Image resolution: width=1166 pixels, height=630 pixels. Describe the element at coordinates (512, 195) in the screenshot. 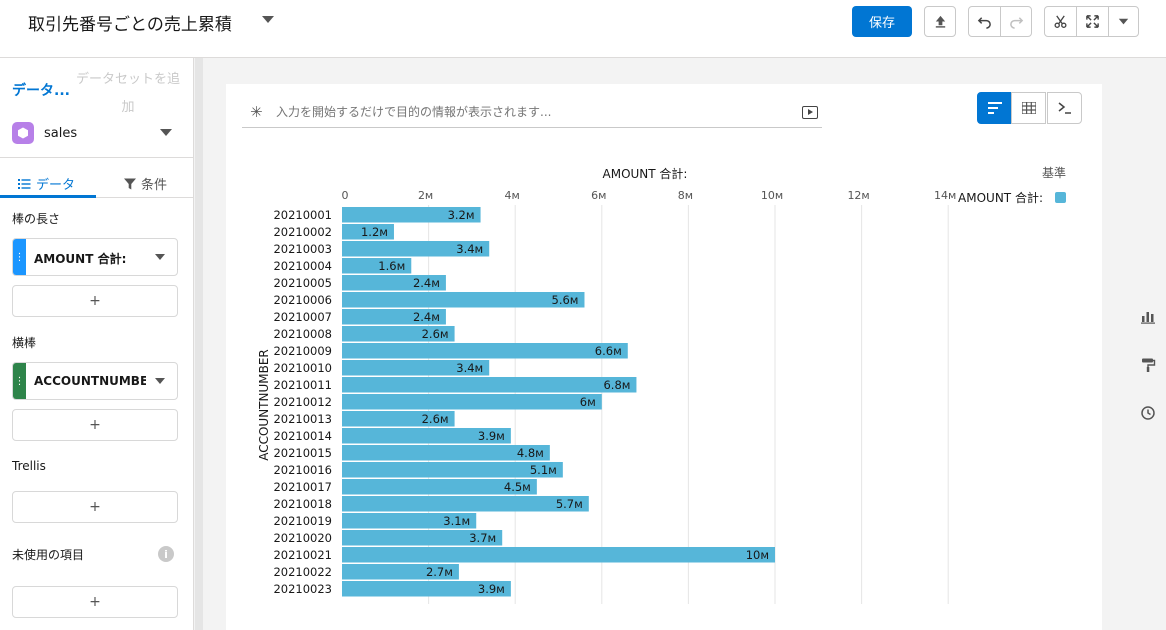

I see `x-tick-label: 4м` at that location.